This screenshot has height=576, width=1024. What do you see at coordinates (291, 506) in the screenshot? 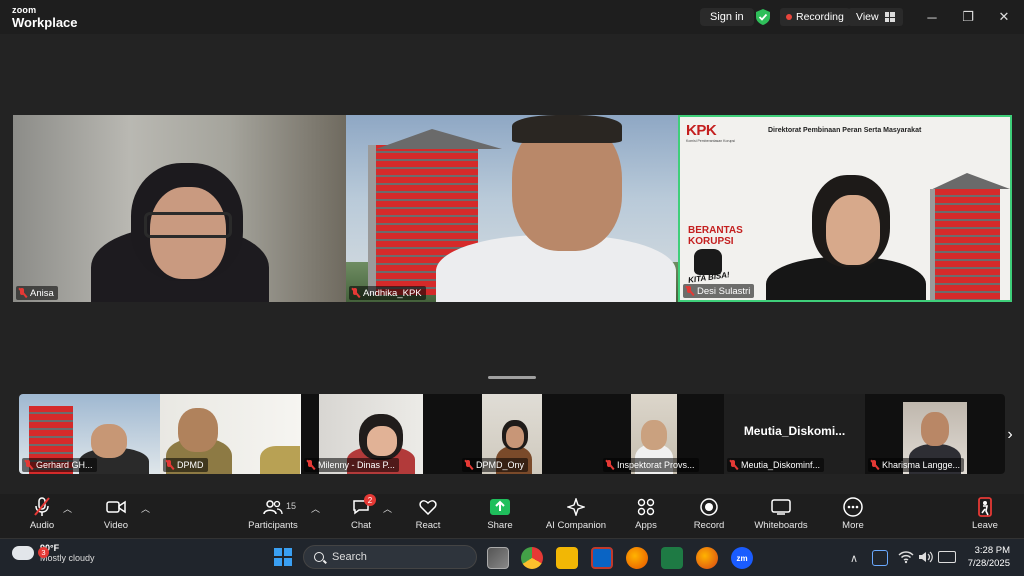
I see `participants-count: 15` at bounding box center [291, 506].